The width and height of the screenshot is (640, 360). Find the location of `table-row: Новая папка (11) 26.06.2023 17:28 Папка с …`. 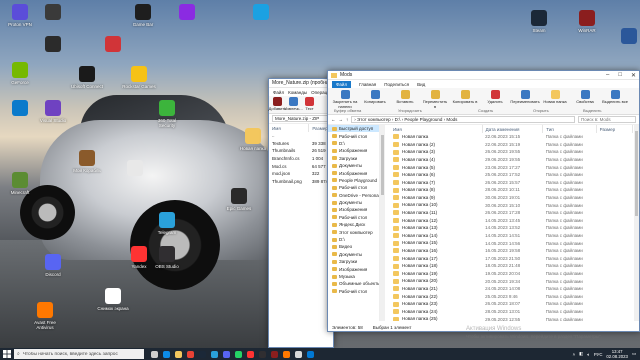

table-row: Новая папка (11) 26.06.2023 17:28 Папка с … is located at coordinates (511, 213).